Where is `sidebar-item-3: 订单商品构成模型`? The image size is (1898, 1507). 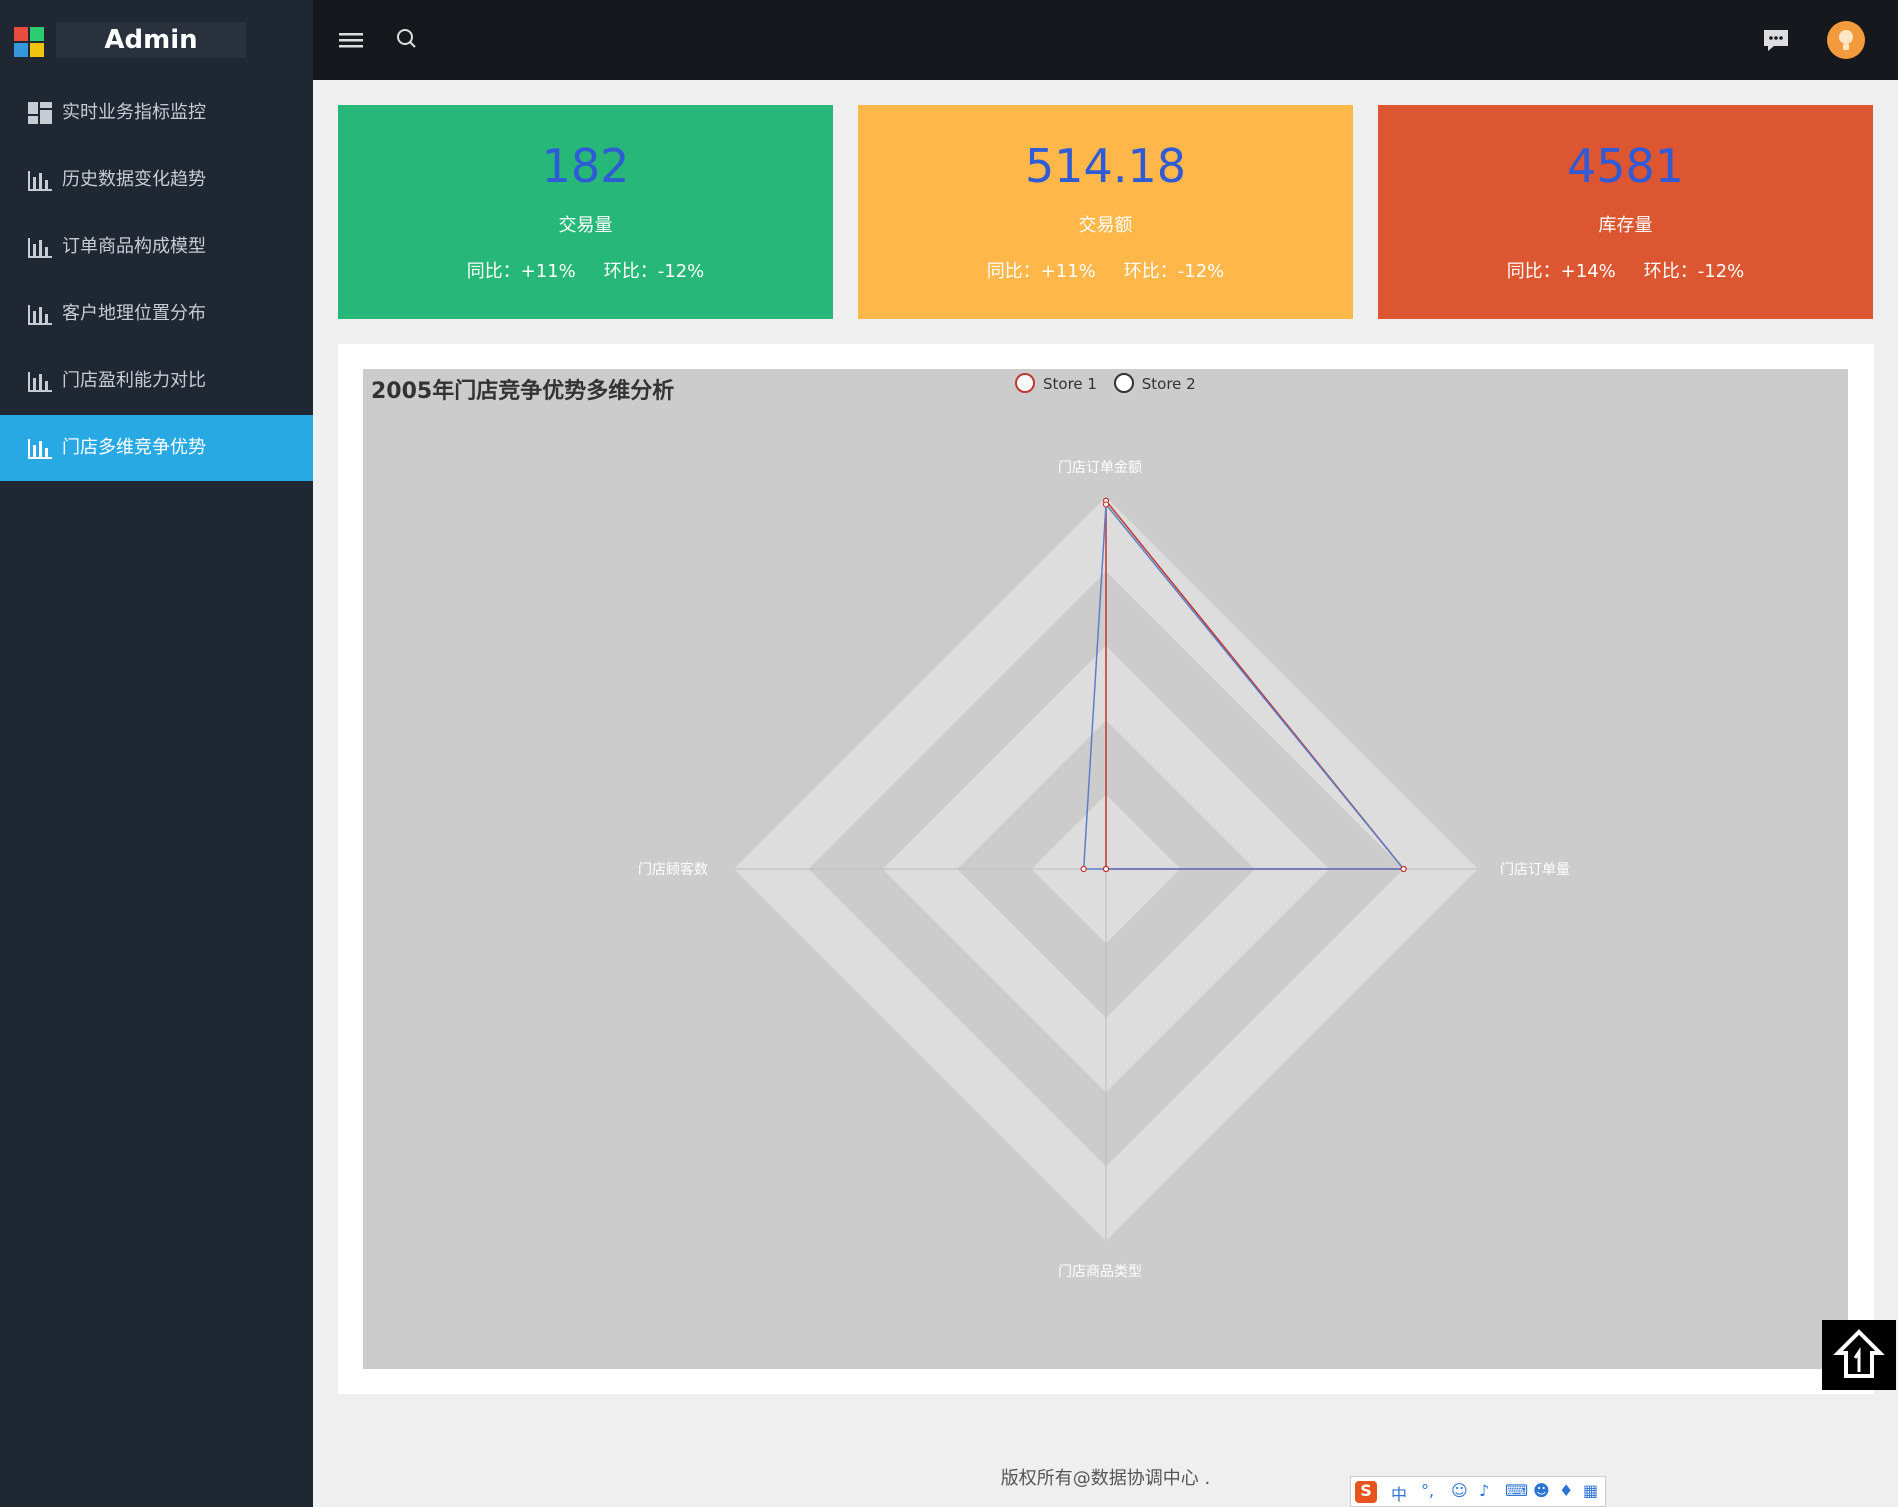 sidebar-item-3: 订单商品构成模型 is located at coordinates (156, 247).